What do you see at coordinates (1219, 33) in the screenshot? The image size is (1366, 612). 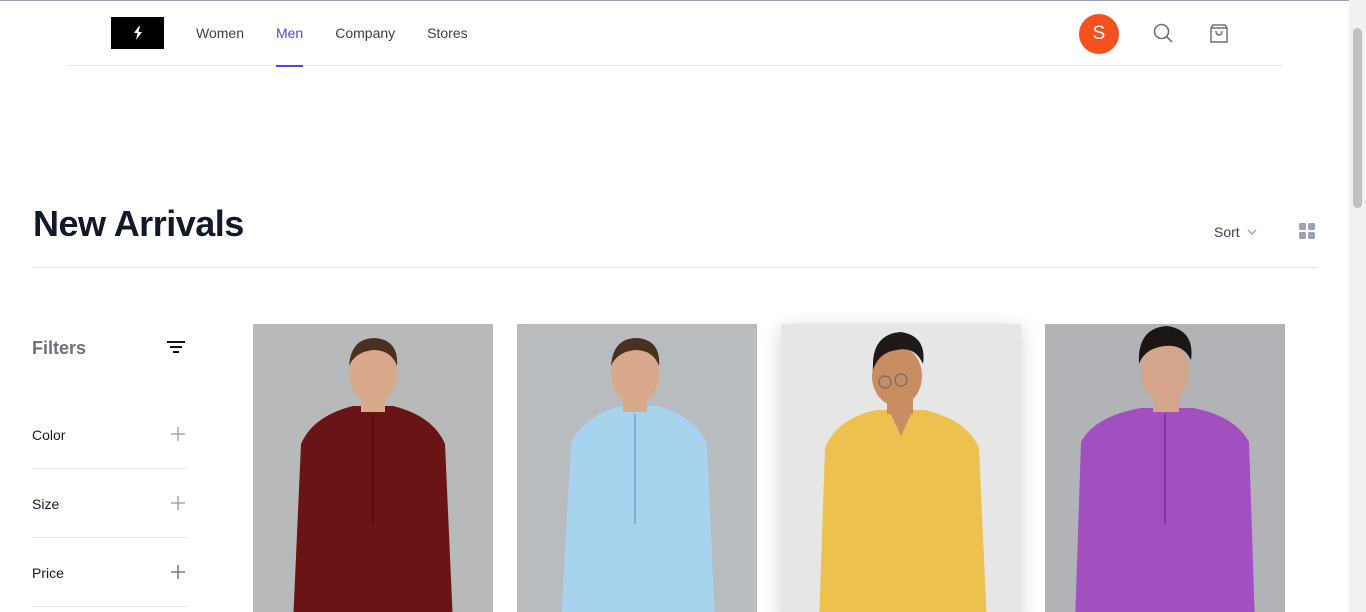 I see `shopping-bag-icon` at bounding box center [1219, 33].